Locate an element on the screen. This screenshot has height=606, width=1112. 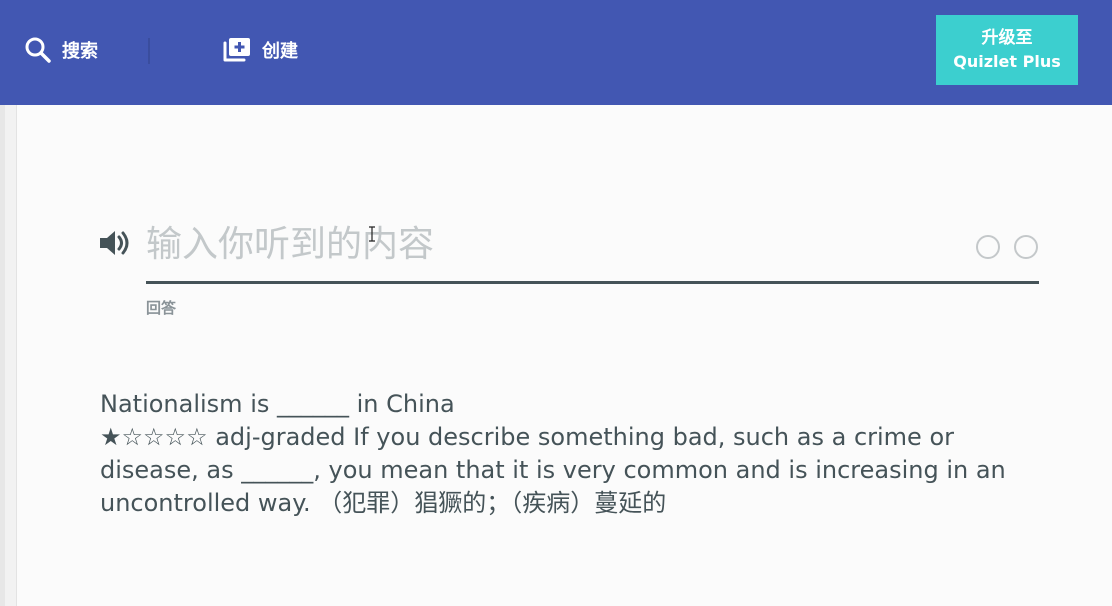
speaker-icon is located at coordinates (114, 243).